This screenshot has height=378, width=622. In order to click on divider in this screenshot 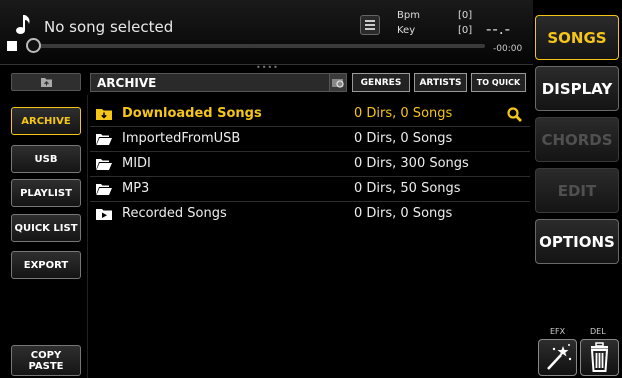, I will do `click(87, 236)`.